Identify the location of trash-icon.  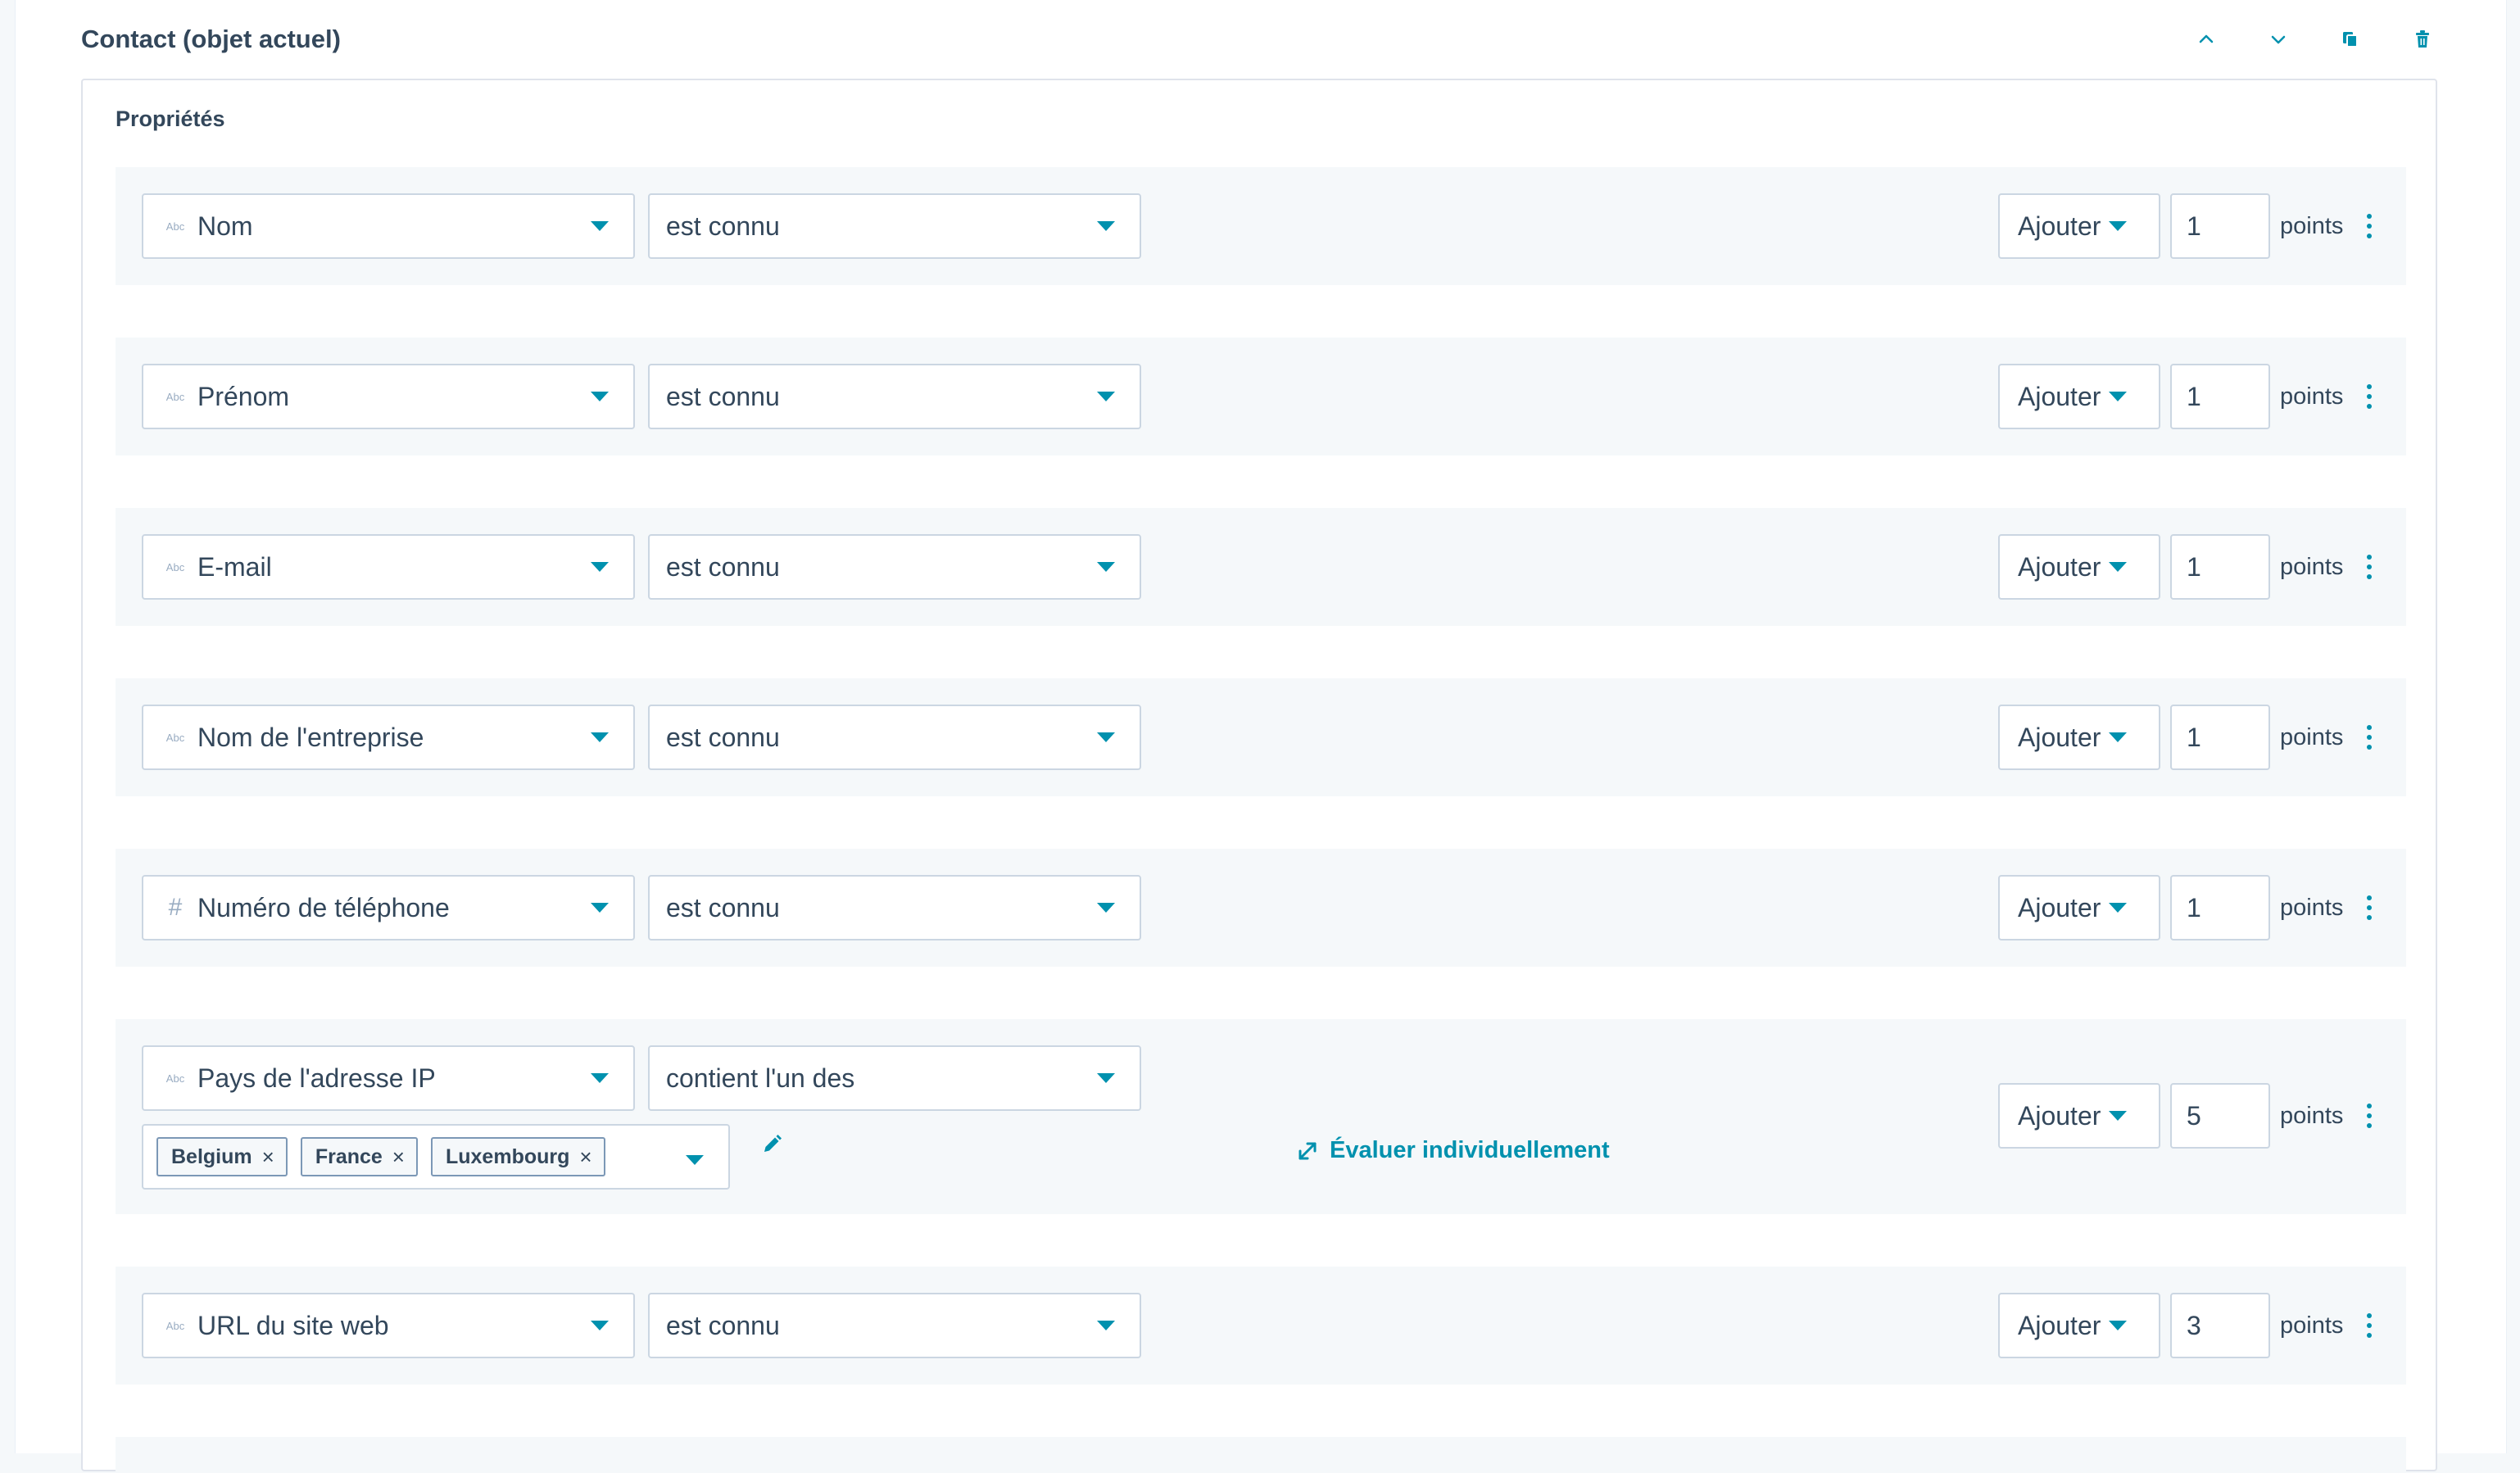
(2422, 39).